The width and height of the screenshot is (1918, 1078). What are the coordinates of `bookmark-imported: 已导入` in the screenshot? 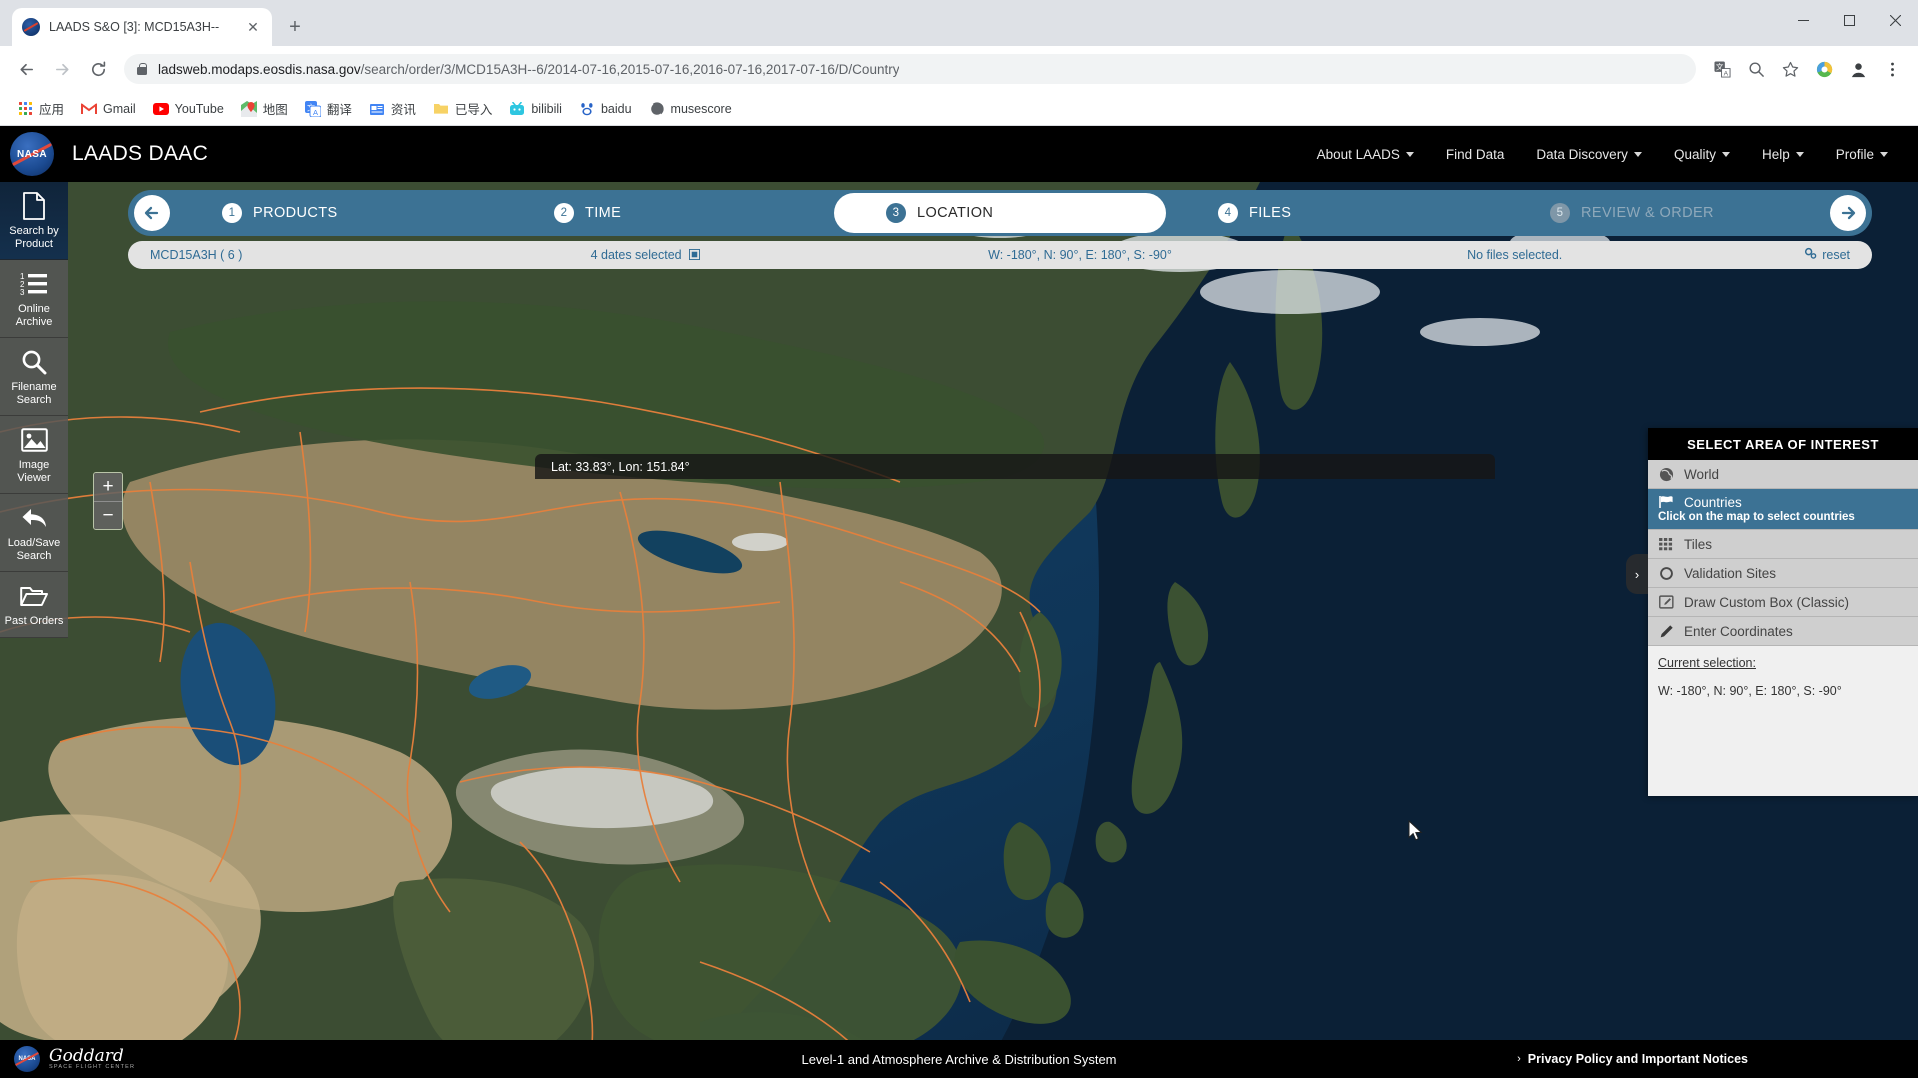 It's located at (463, 108).